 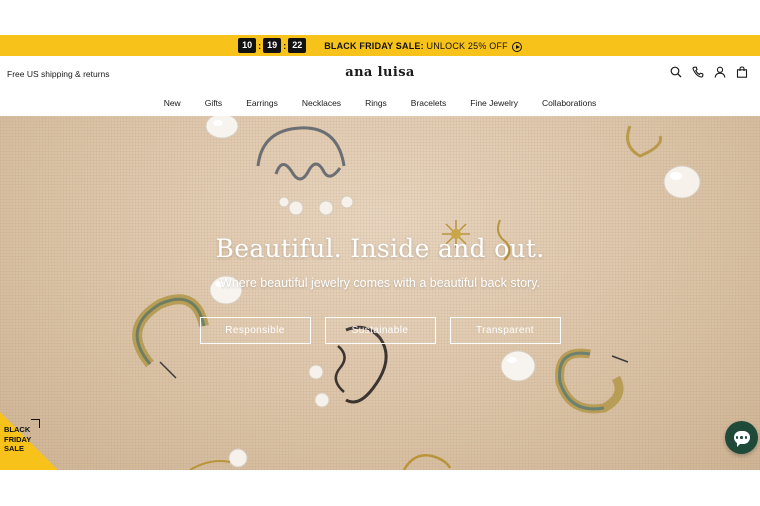 What do you see at coordinates (709, 72) in the screenshot?
I see `header-icons` at bounding box center [709, 72].